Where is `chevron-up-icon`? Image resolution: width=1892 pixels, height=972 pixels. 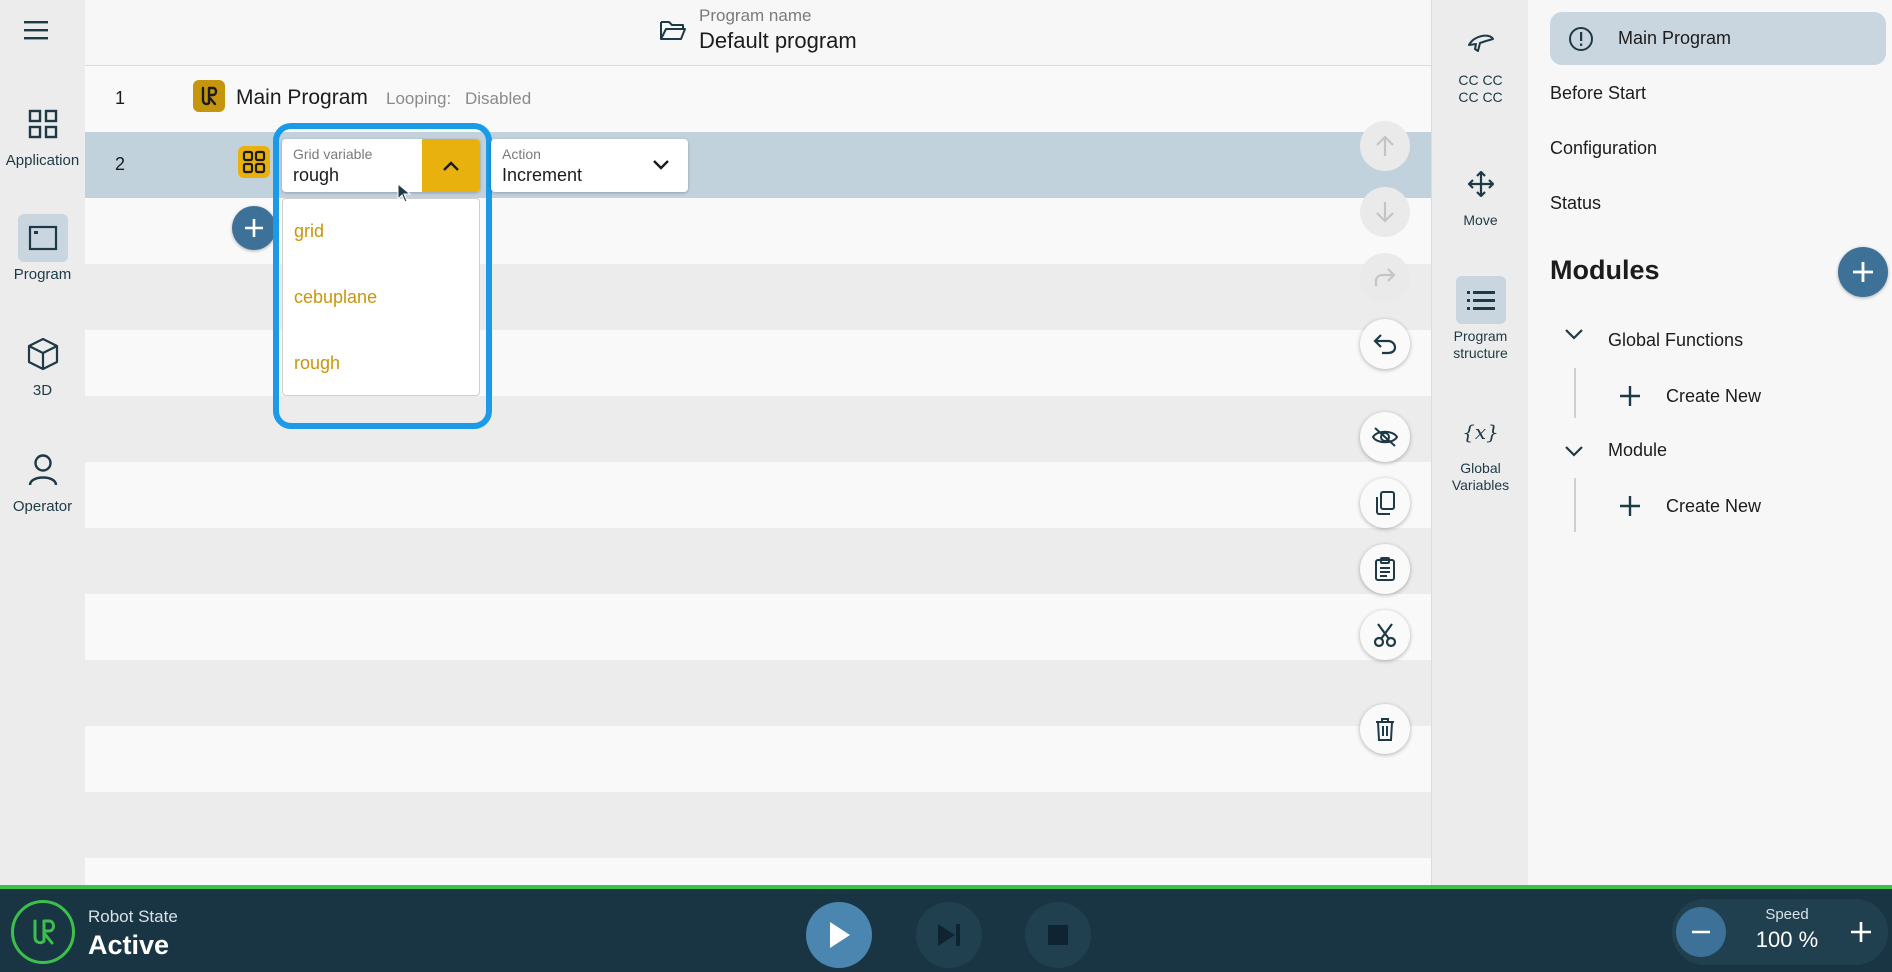 chevron-up-icon is located at coordinates (451, 165).